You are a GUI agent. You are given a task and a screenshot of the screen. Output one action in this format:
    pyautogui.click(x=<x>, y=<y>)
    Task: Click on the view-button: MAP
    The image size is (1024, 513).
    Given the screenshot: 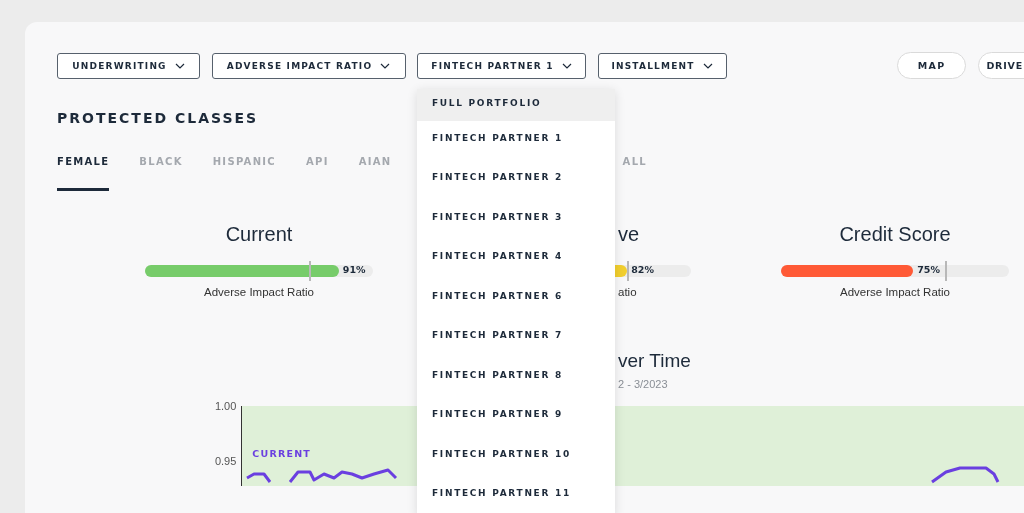 What is the action you would take?
    pyautogui.click(x=931, y=65)
    